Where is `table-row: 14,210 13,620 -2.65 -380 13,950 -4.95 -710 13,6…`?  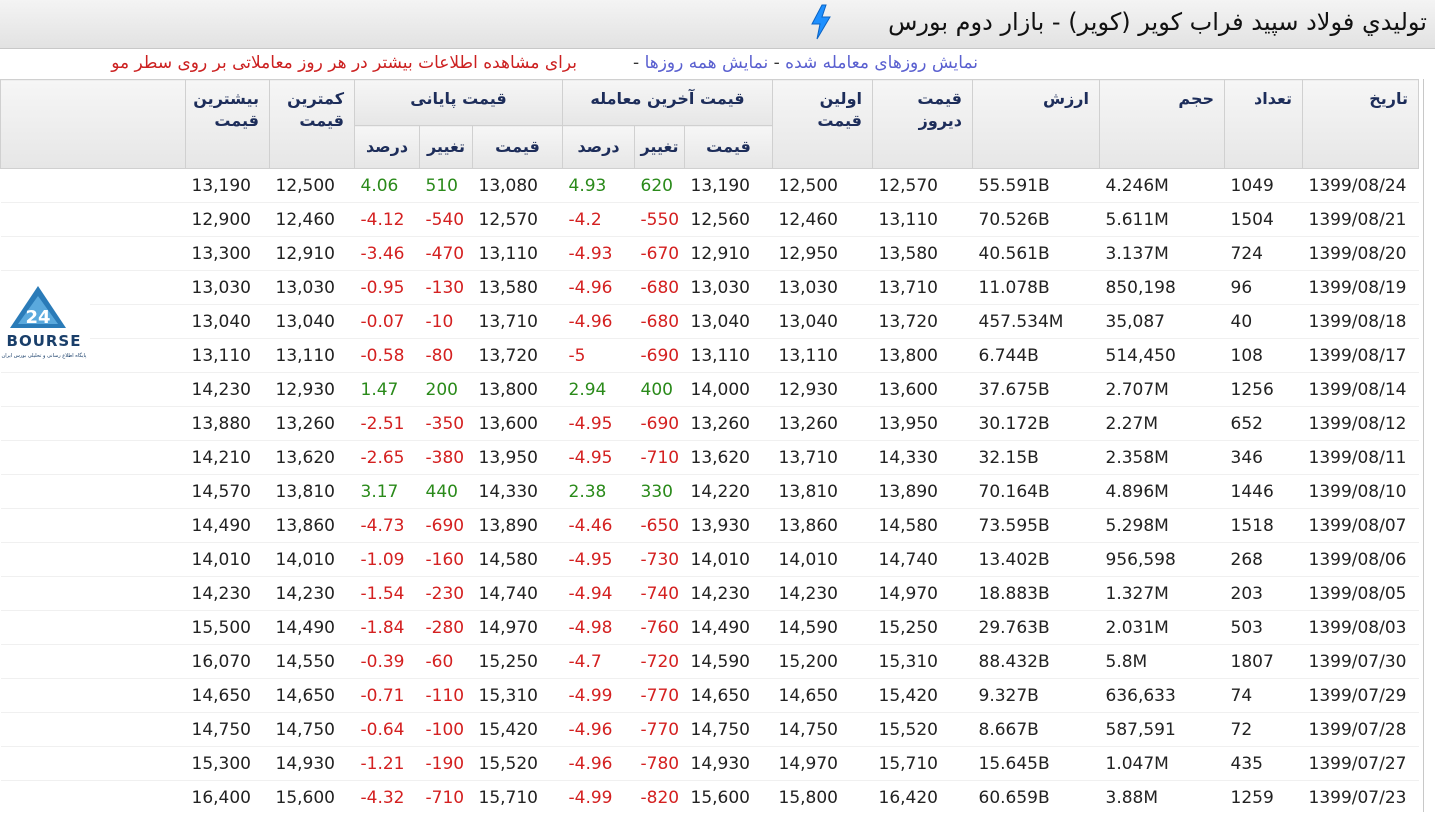
table-row: 14,210 13,620 -2.65 -380 13,950 -4.95 -710 13,6… is located at coordinates (709, 457).